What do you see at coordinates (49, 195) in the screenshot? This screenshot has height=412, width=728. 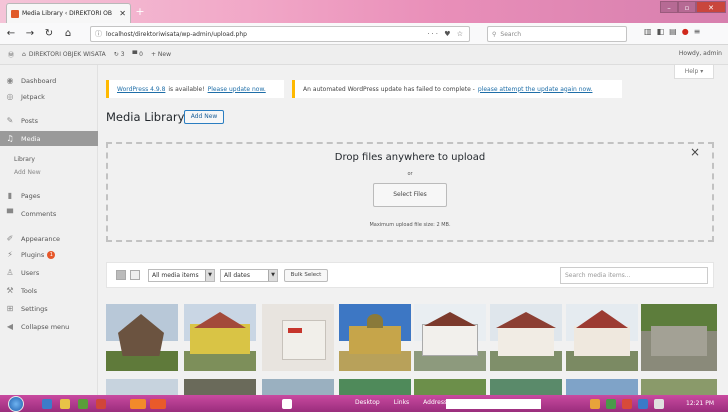 I see `sidebar-item-pages: ▮ Pages` at bounding box center [49, 195].